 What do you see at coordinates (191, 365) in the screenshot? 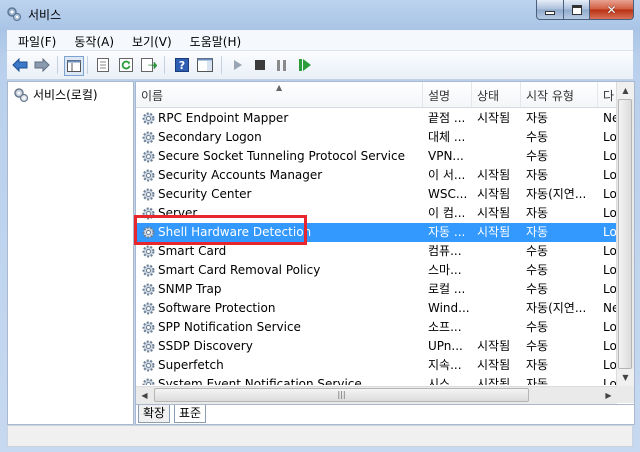
I see `service-name-cell: Superfetch` at bounding box center [191, 365].